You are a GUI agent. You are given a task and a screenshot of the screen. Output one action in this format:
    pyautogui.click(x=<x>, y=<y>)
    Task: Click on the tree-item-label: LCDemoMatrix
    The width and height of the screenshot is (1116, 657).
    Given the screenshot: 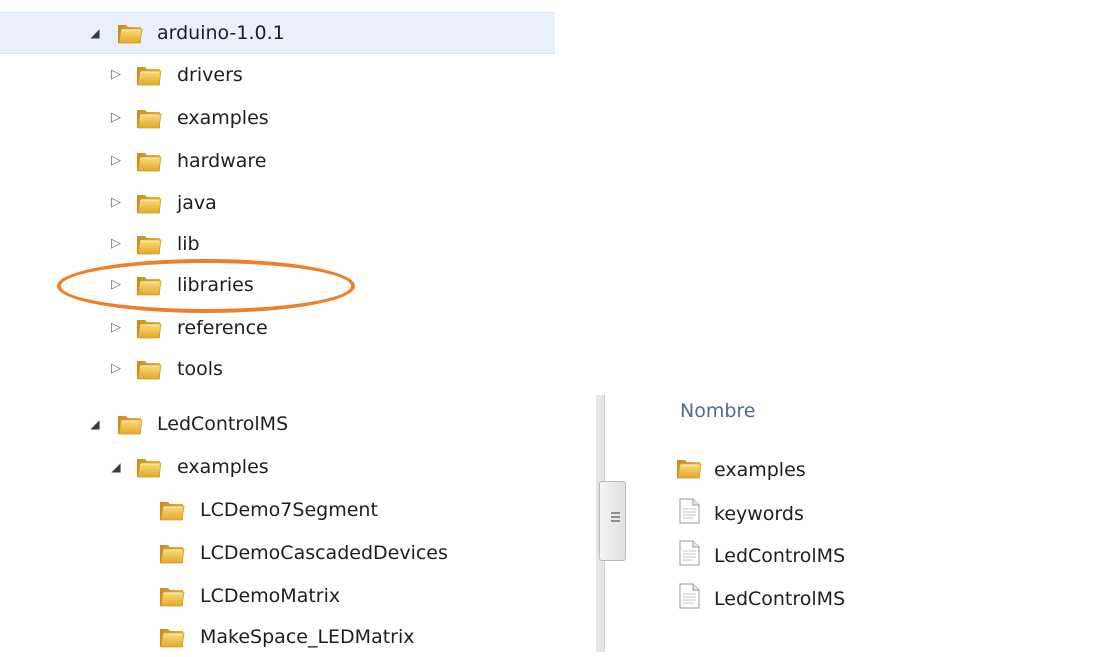 What is the action you would take?
    pyautogui.click(x=270, y=596)
    